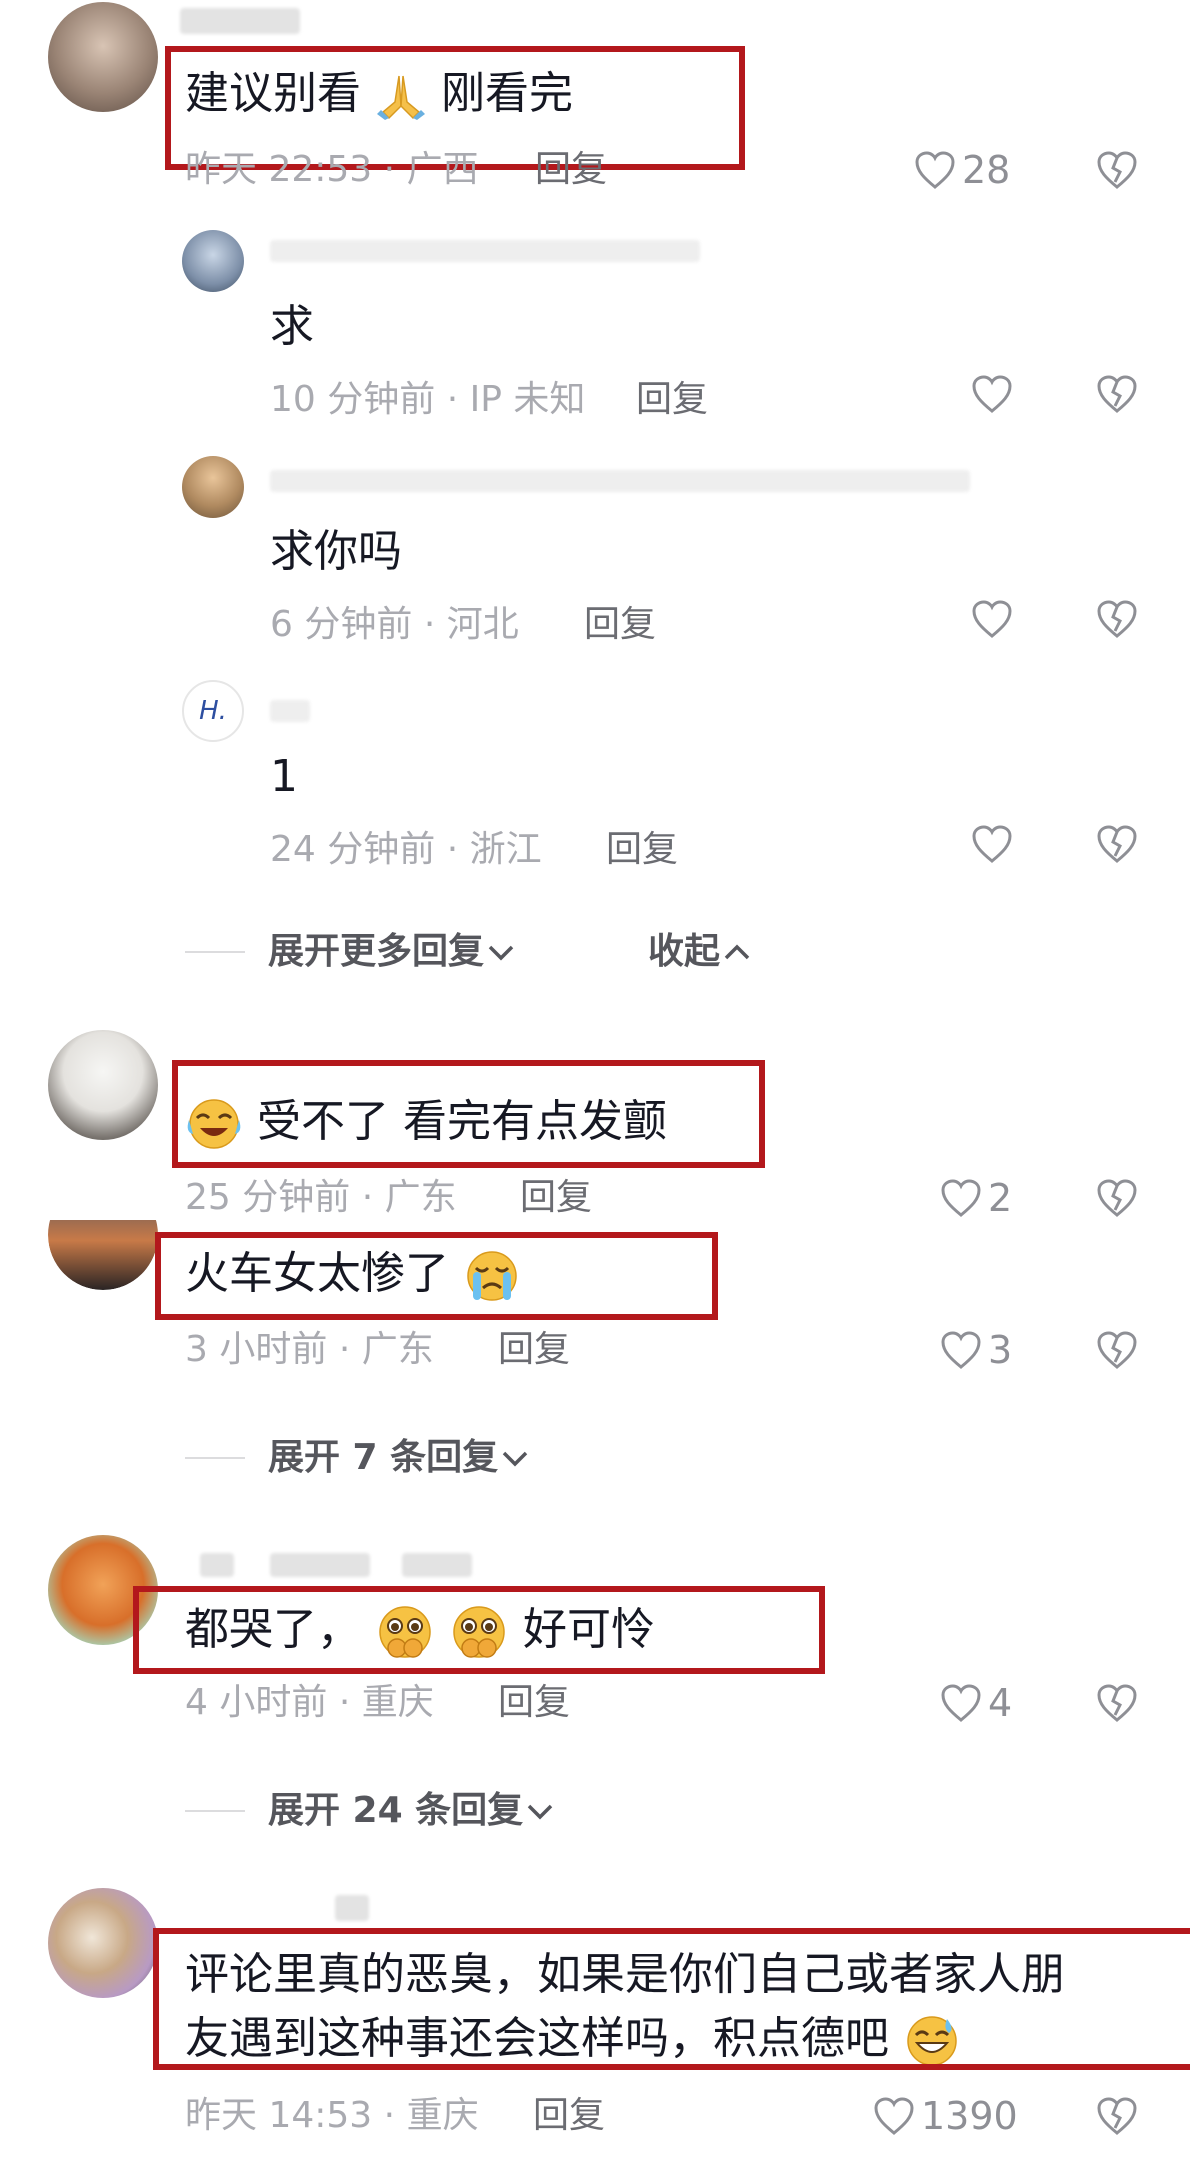 Image resolution: width=1190 pixels, height=2158 pixels. I want to click on expand-more-replies-button: 展开更多回复, so click(393, 952).